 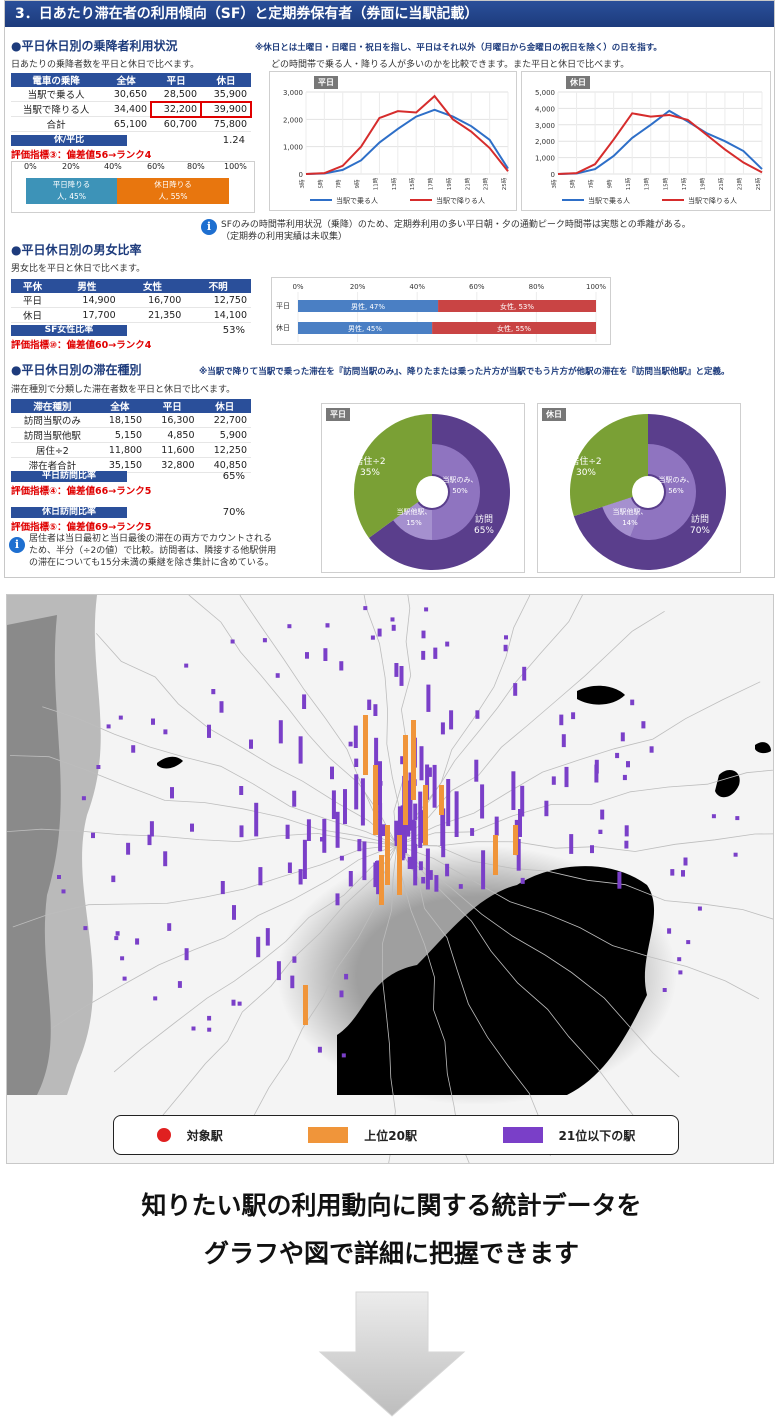 I want to click on section1-desc2: どの時間帯で乗る人・降りる人が多いのかを比較できます。また平日と休日で比べます。, so click(x=450, y=65).